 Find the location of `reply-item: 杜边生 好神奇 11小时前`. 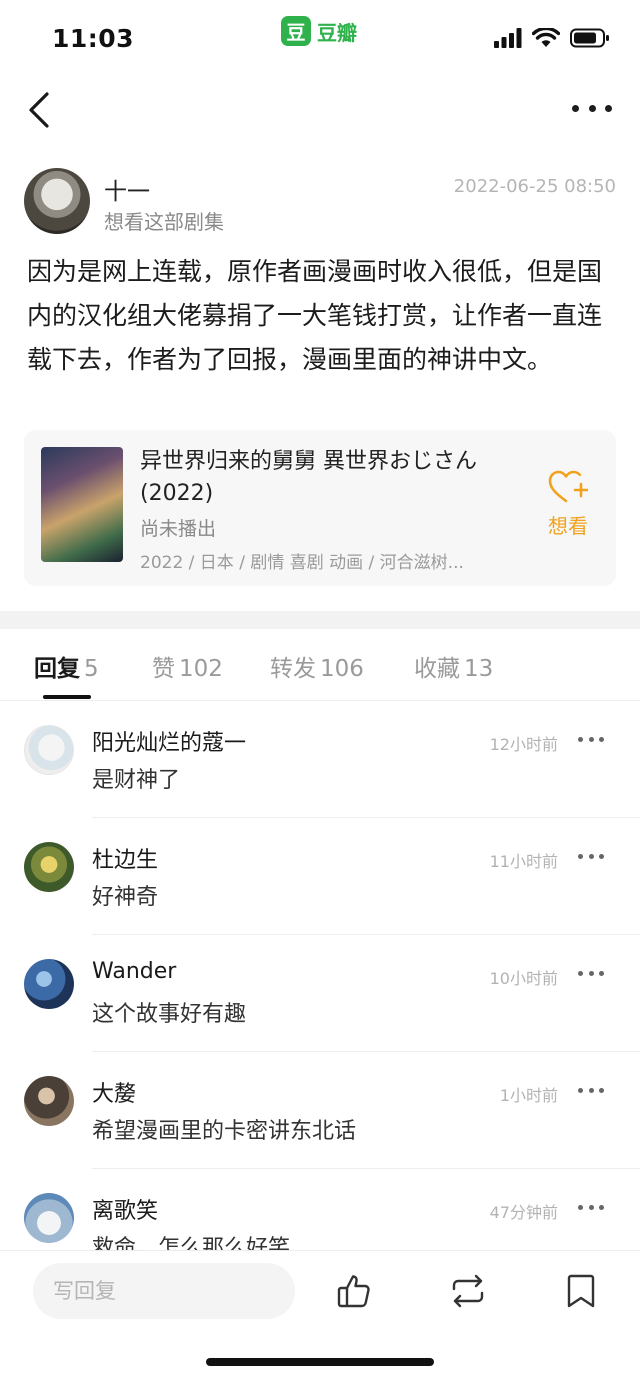

reply-item: 杜边生 好神奇 11小时前 is located at coordinates (320, 876).